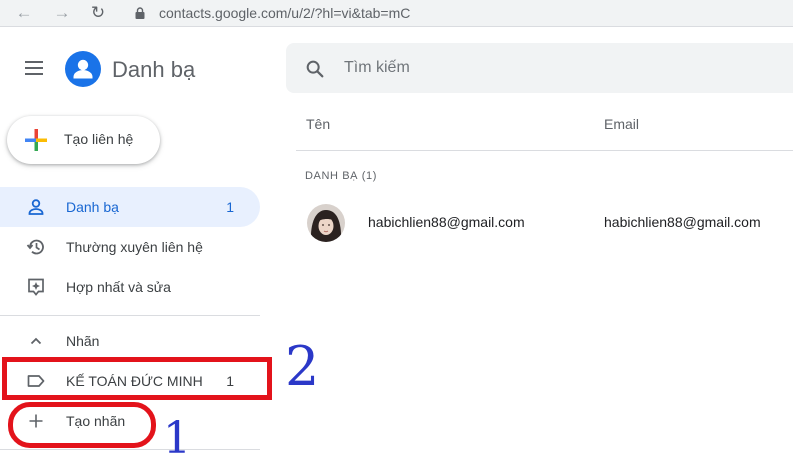  Describe the element at coordinates (36, 207) in the screenshot. I see `person-icon` at that location.